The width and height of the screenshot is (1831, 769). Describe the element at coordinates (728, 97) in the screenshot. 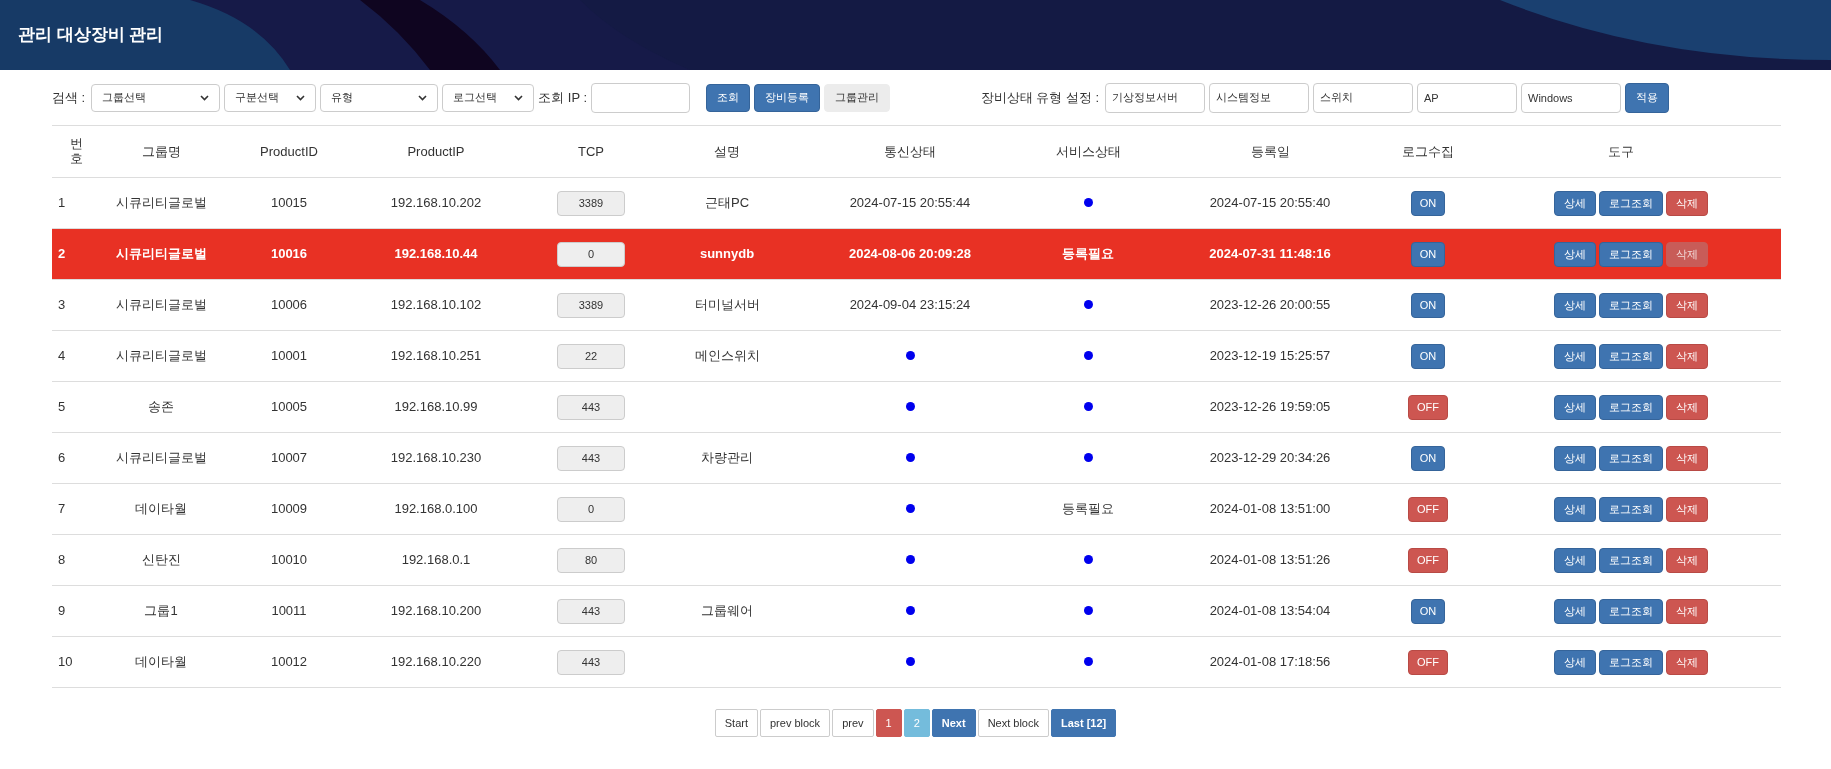

I see `toolbar-button: 조회` at that location.